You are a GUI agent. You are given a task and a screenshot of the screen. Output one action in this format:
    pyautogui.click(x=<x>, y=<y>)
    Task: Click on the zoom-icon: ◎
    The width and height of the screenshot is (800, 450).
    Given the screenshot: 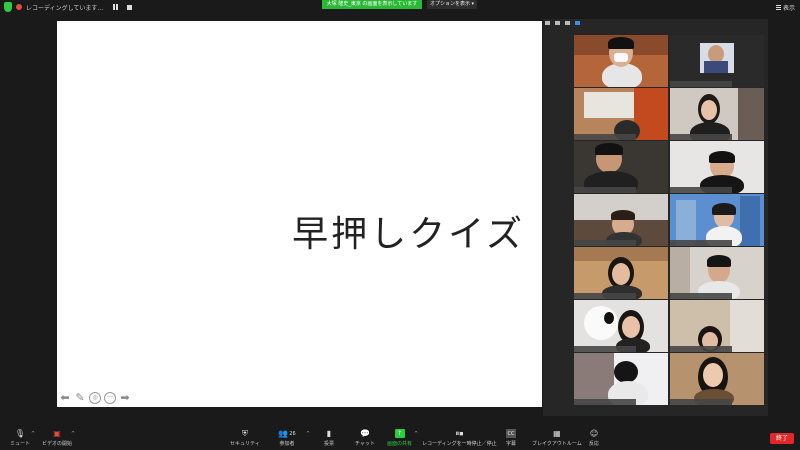 What is the action you would take?
    pyautogui.click(x=95, y=398)
    